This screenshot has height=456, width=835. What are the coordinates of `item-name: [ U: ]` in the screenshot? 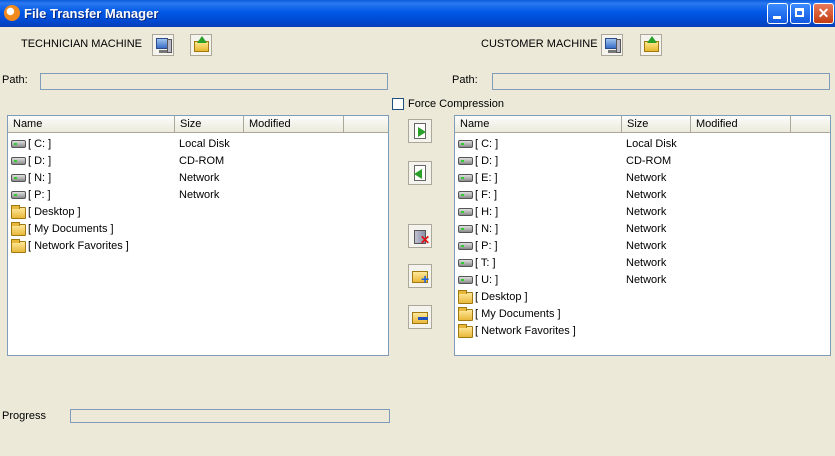 It's located at (487, 280).